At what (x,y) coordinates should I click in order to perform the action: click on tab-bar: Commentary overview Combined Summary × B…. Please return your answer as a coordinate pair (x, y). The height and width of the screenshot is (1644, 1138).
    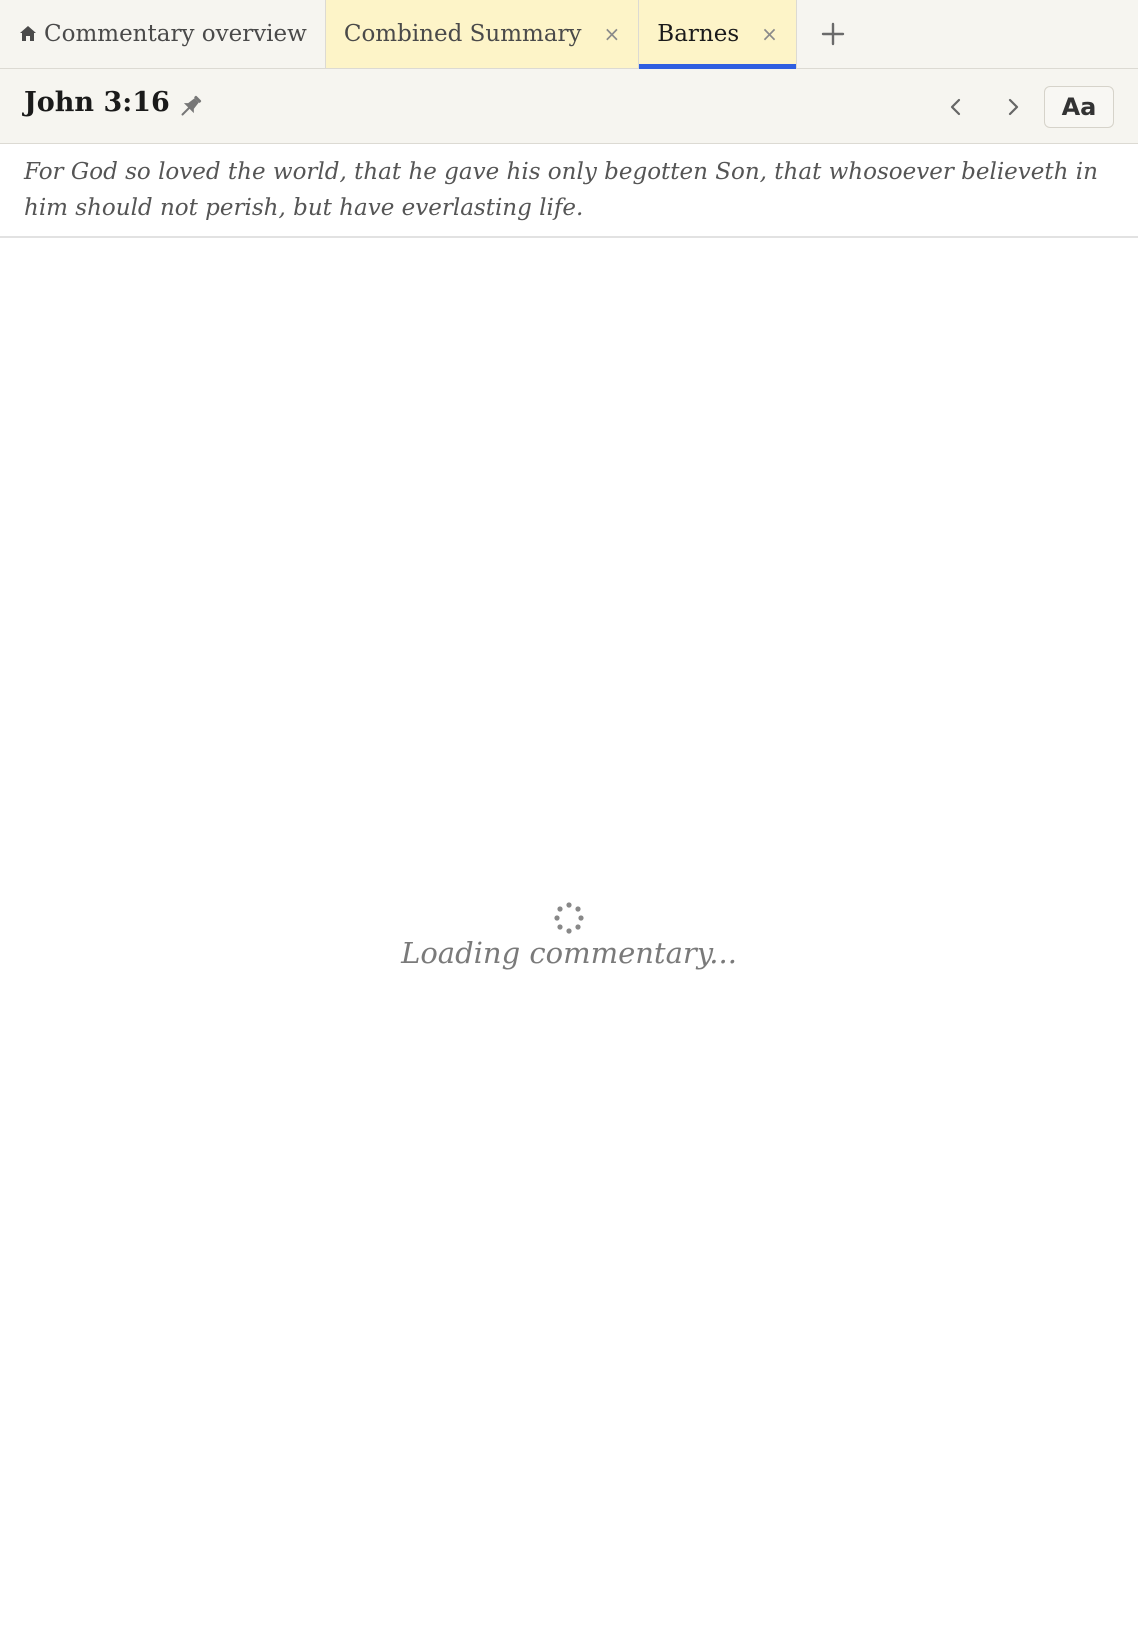
    Looking at the image, I should click on (569, 34).